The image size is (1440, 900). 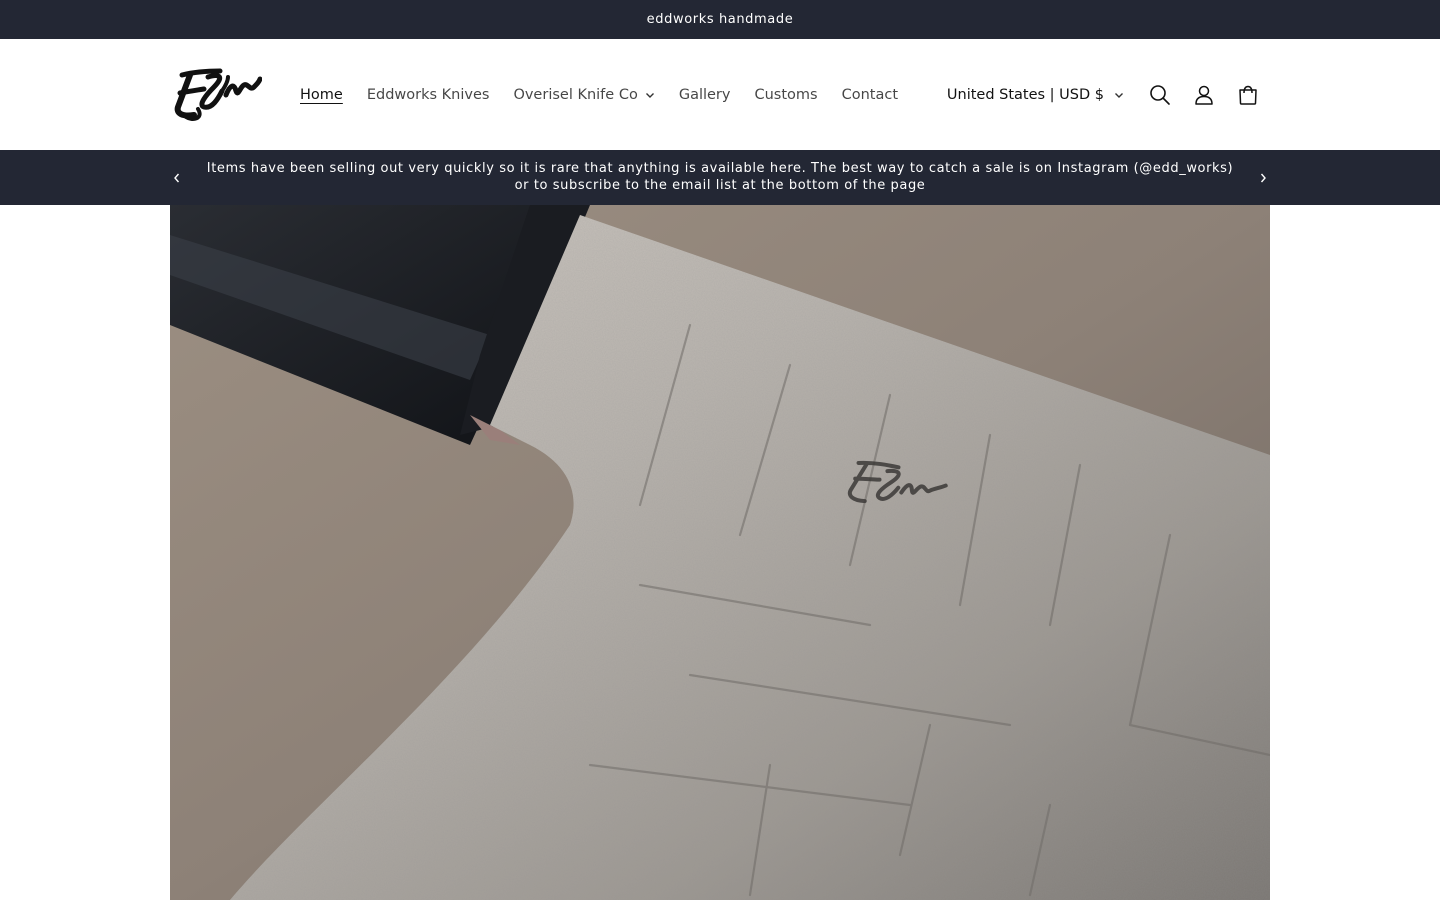 I want to click on nav-overisel-knife-co: Overisel Knife Co, so click(x=583, y=95).